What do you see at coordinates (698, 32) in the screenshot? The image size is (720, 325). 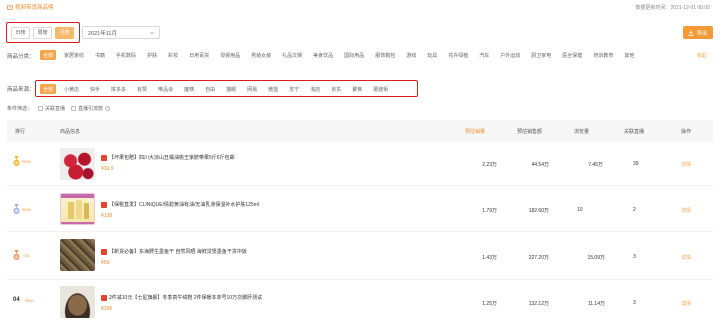 I see `export-button: 导出` at bounding box center [698, 32].